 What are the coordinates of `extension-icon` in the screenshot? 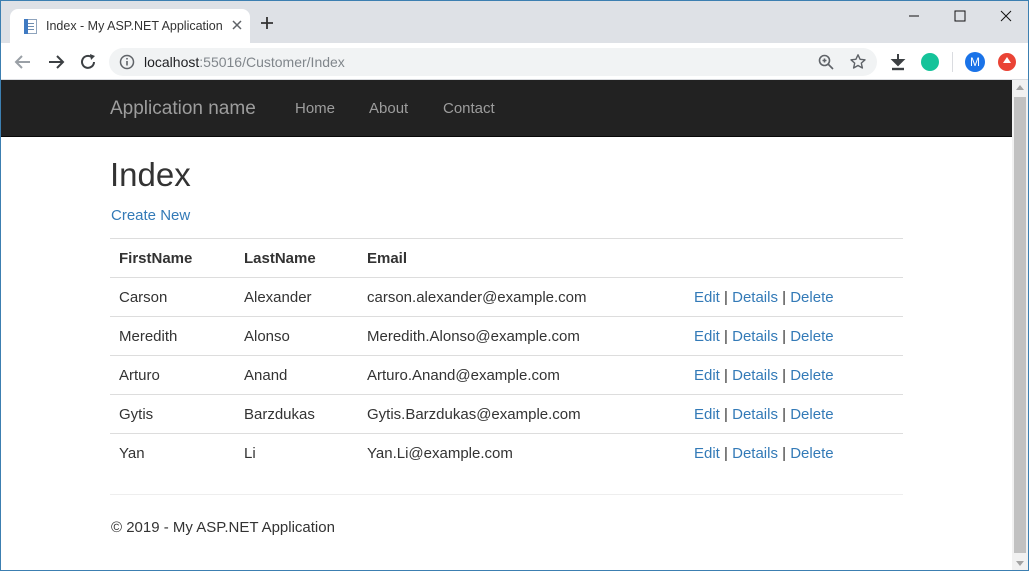 It's located at (1007, 62).